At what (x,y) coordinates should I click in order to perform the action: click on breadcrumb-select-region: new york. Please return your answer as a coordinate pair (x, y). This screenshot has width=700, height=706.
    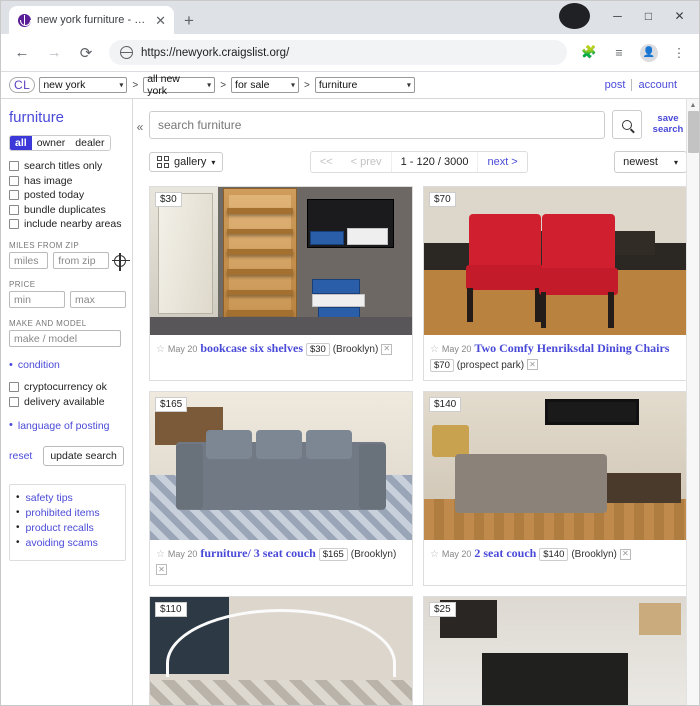
    Looking at the image, I should click on (83, 85).